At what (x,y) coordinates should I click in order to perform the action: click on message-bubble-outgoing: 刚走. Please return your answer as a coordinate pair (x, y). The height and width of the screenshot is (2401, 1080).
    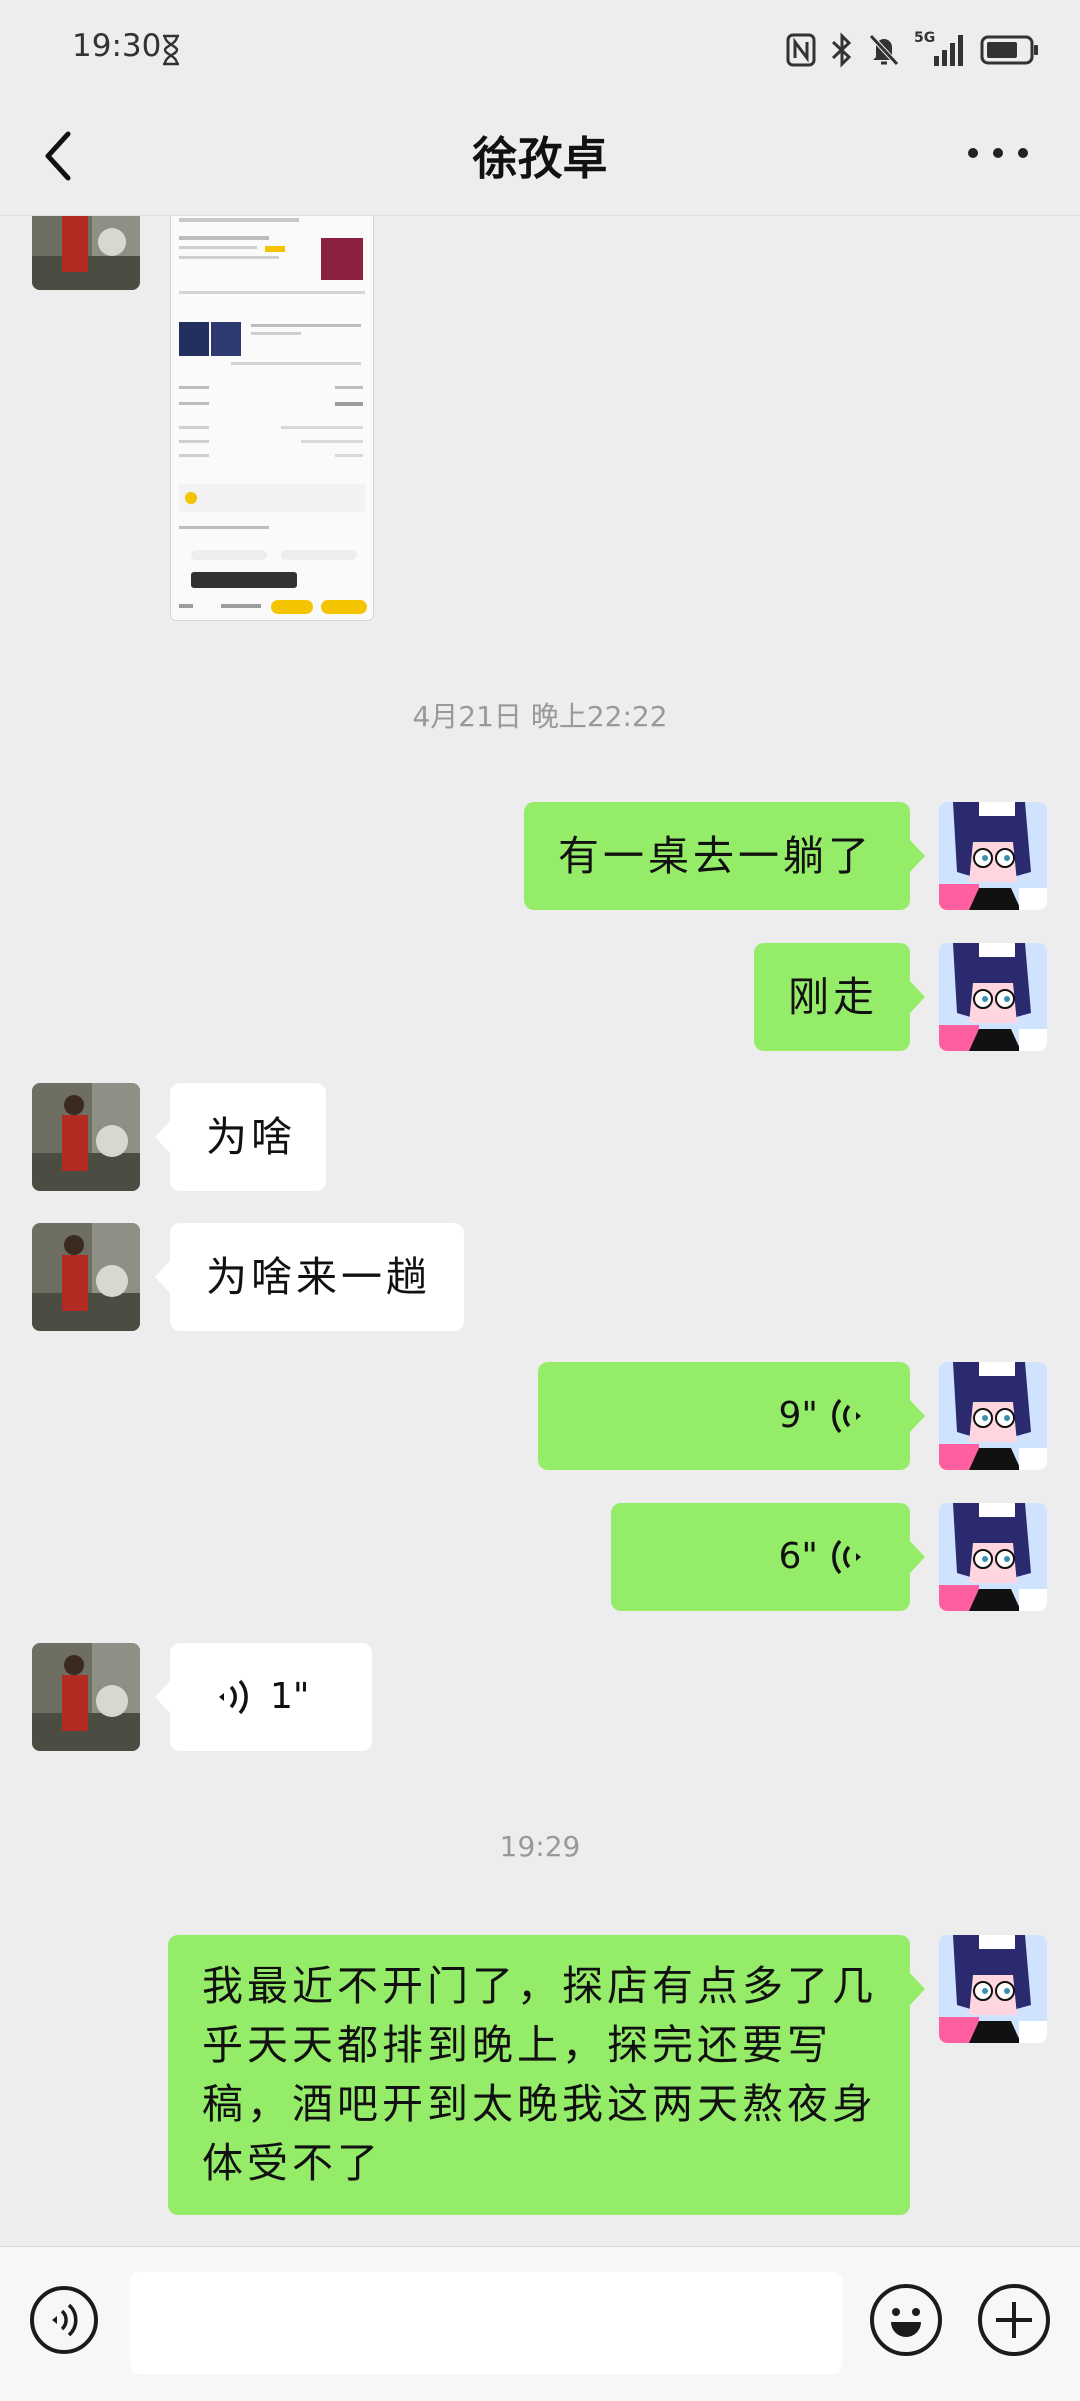
    Looking at the image, I should click on (839, 997).